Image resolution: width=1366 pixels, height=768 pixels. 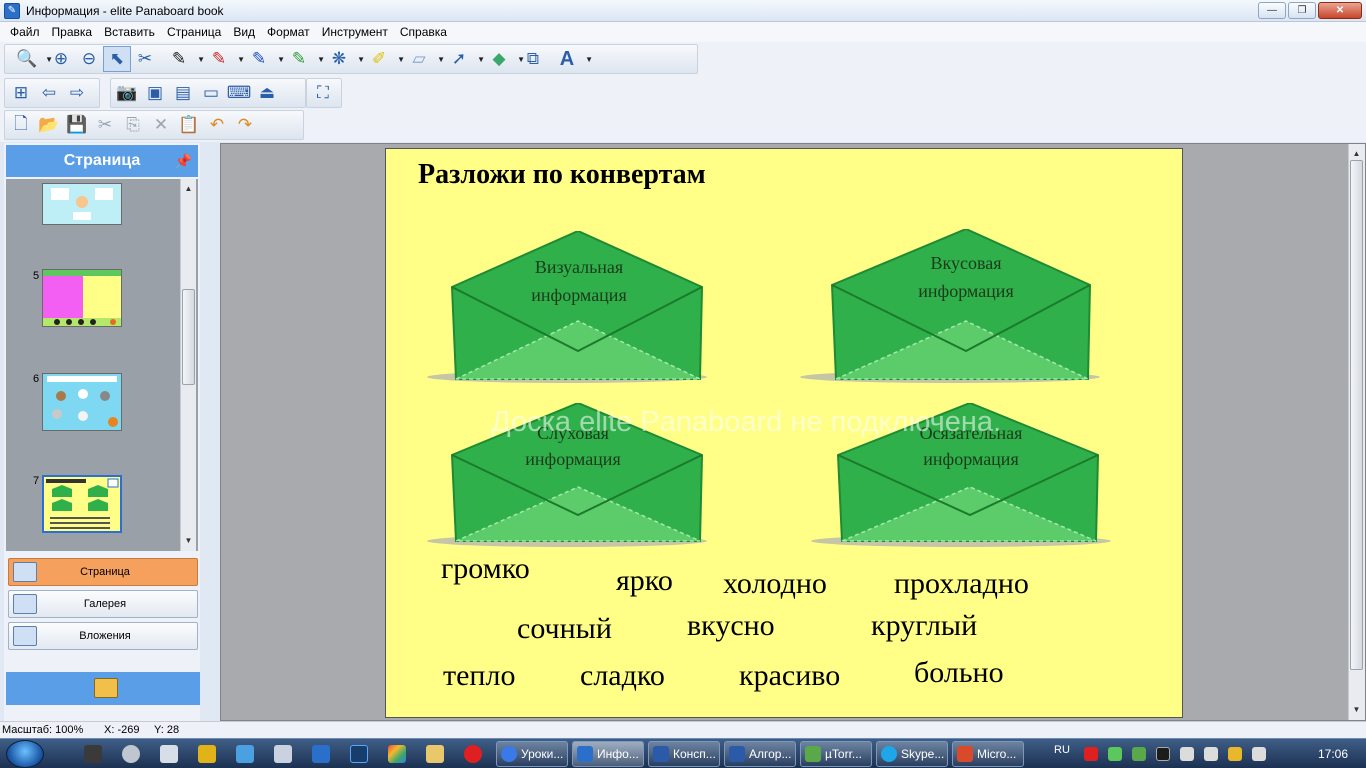 I want to click on volume-icon, so click(x=1259, y=754).